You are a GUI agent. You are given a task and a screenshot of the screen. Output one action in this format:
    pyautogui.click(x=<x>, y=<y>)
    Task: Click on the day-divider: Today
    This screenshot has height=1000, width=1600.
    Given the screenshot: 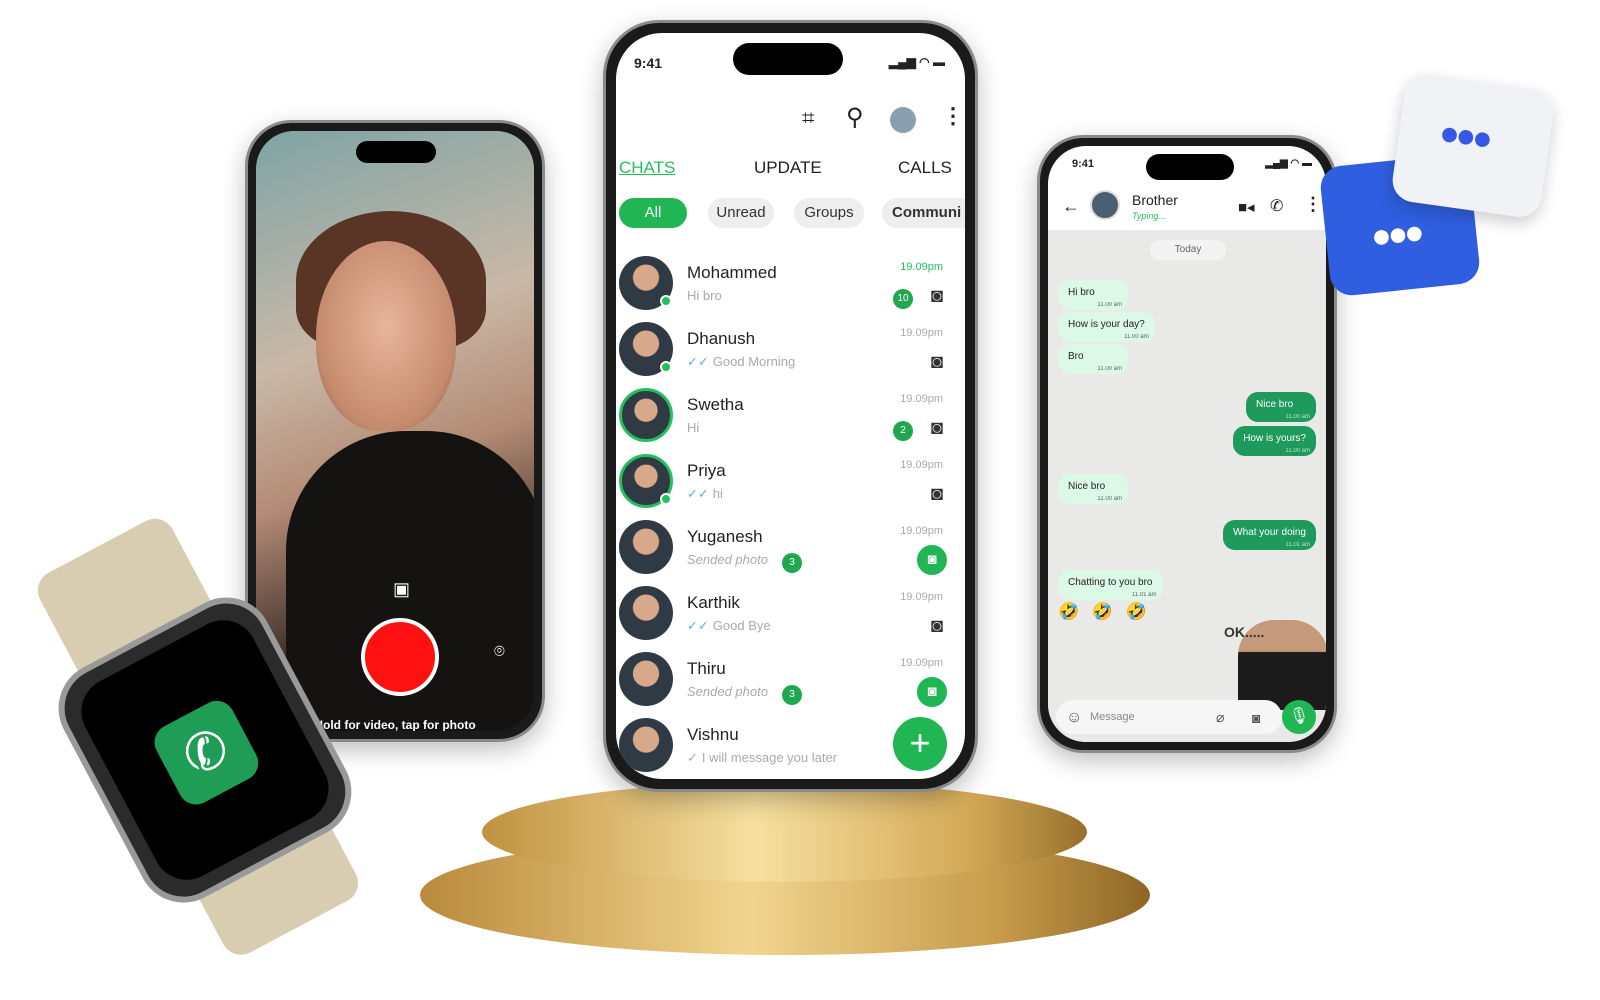 What is the action you would take?
    pyautogui.click(x=1188, y=250)
    